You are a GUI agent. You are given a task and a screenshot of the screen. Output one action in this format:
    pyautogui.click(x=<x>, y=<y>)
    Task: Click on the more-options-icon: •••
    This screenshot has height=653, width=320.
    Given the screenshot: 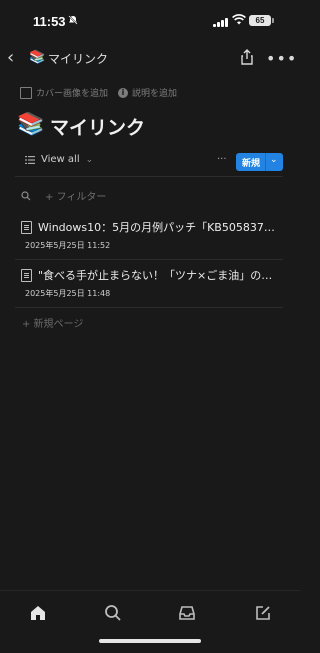 What is the action you would take?
    pyautogui.click(x=281, y=58)
    